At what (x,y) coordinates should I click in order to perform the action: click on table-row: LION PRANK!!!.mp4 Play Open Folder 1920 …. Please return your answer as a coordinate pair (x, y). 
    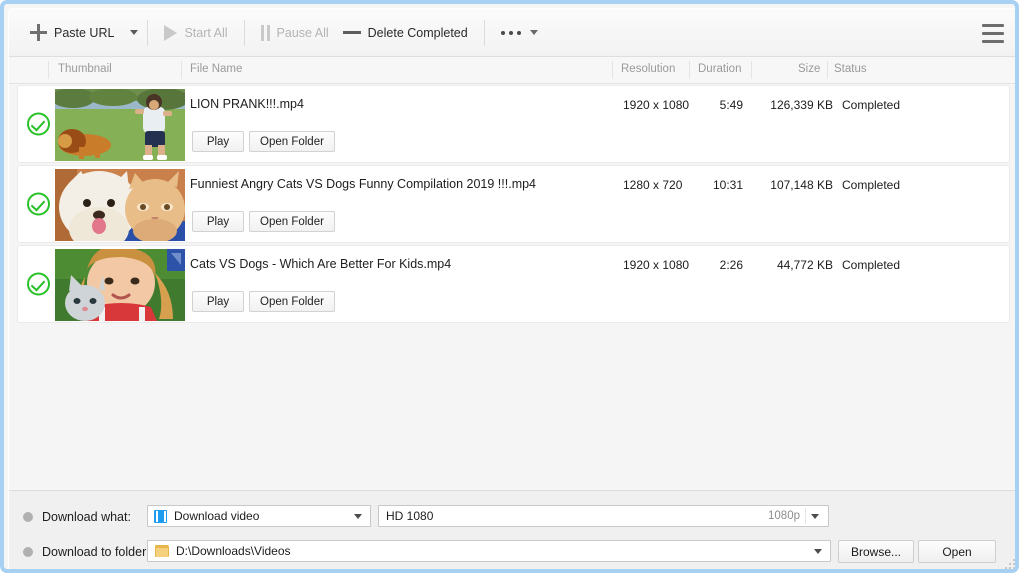
    Looking at the image, I should click on (513, 124).